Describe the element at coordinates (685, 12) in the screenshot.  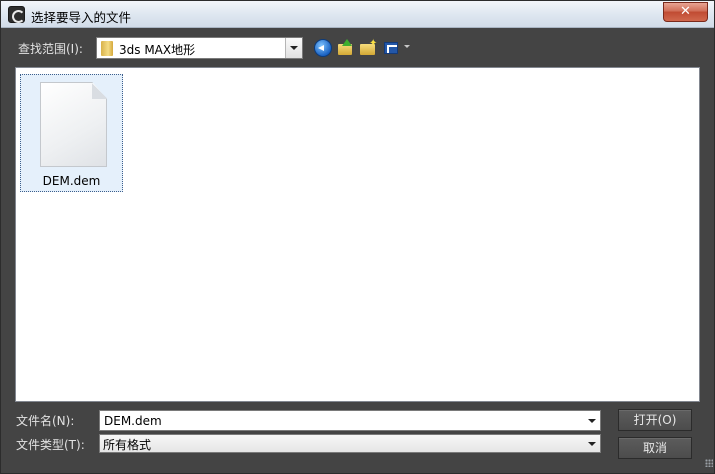
I see `close-button: ✕` at that location.